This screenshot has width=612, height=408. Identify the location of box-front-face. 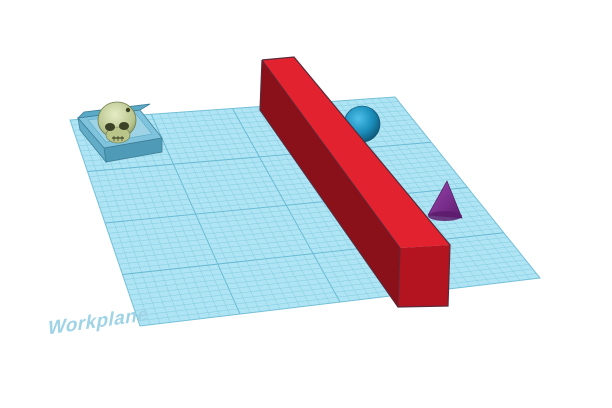
(424, 276).